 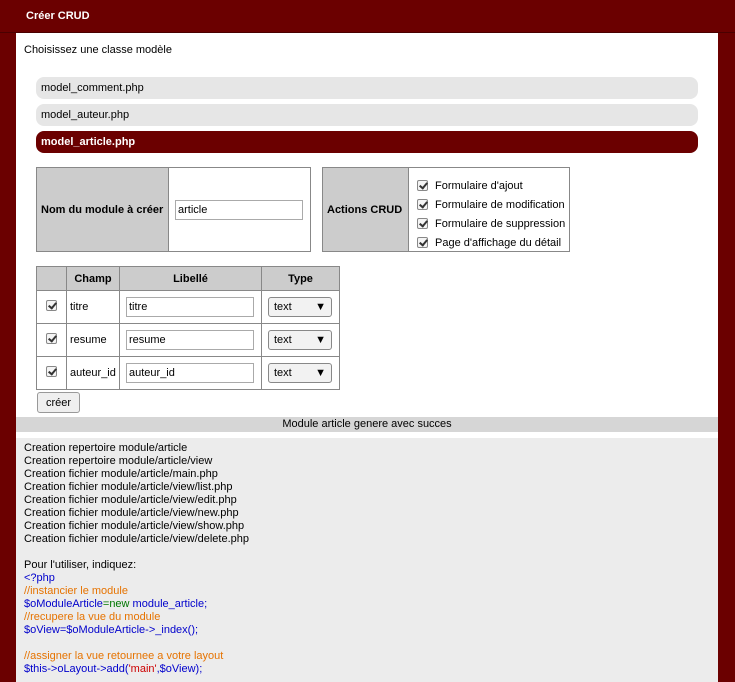 What do you see at coordinates (367, 16) in the screenshot?
I see `window-titlebar: Créer CRUD` at bounding box center [367, 16].